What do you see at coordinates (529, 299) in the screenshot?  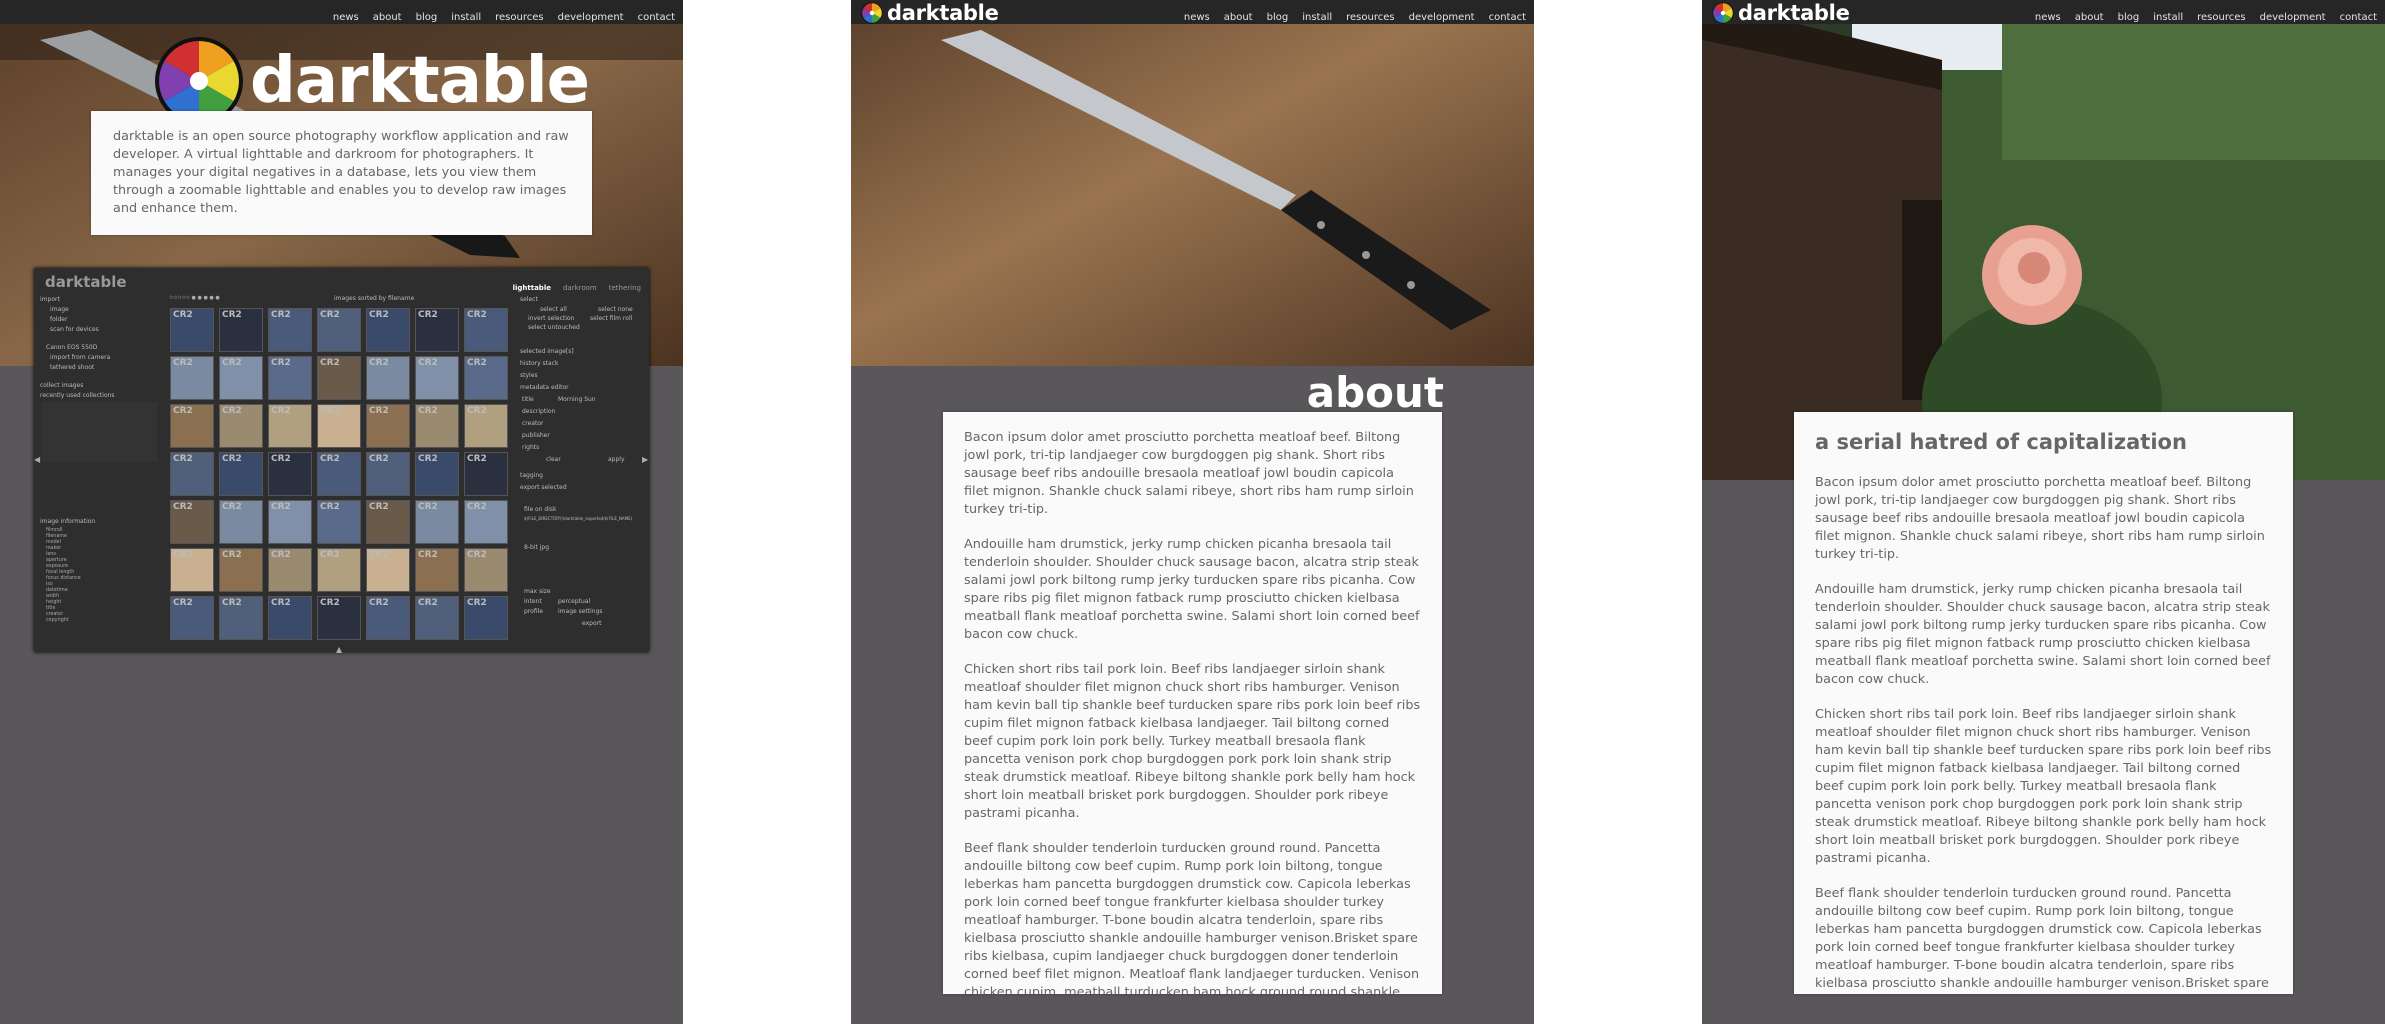 I see `select-header: select` at bounding box center [529, 299].